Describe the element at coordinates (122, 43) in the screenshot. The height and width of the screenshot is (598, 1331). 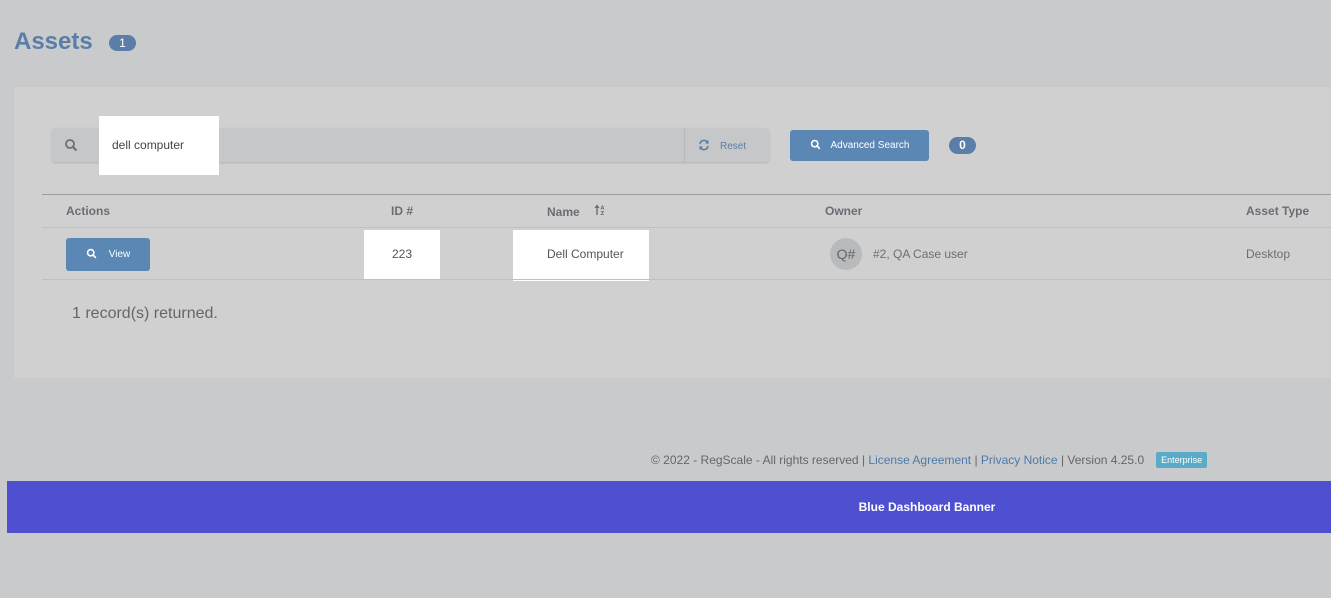
I see `asset-count-badge: 1` at that location.